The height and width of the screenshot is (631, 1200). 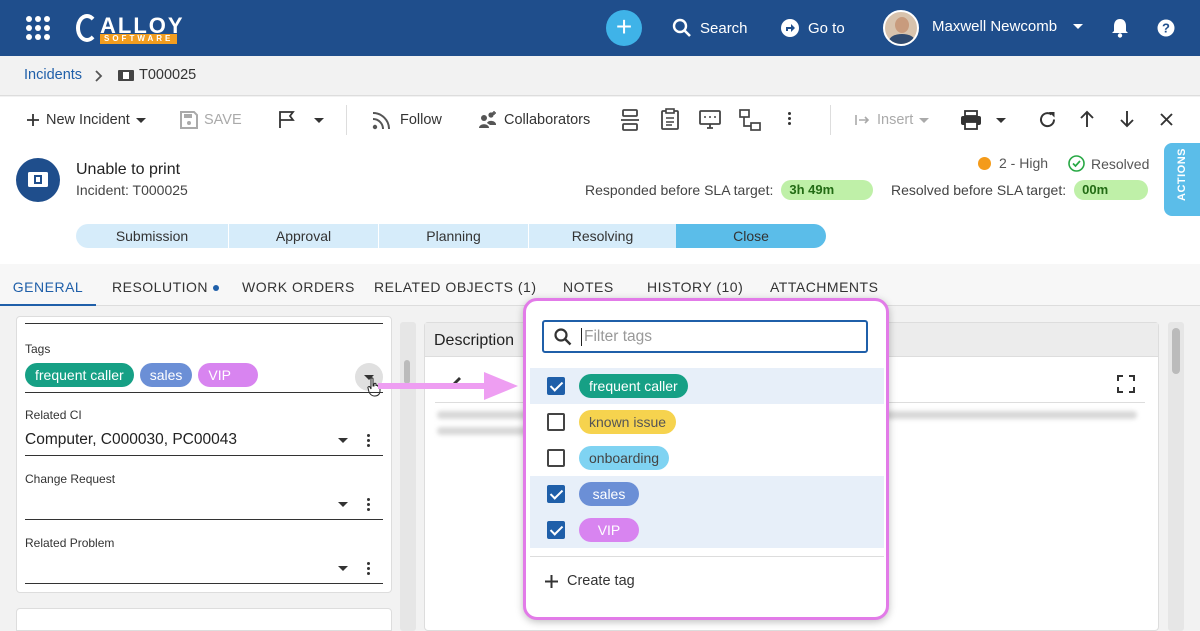 What do you see at coordinates (901, 28) in the screenshot?
I see `user-avatar` at bounding box center [901, 28].